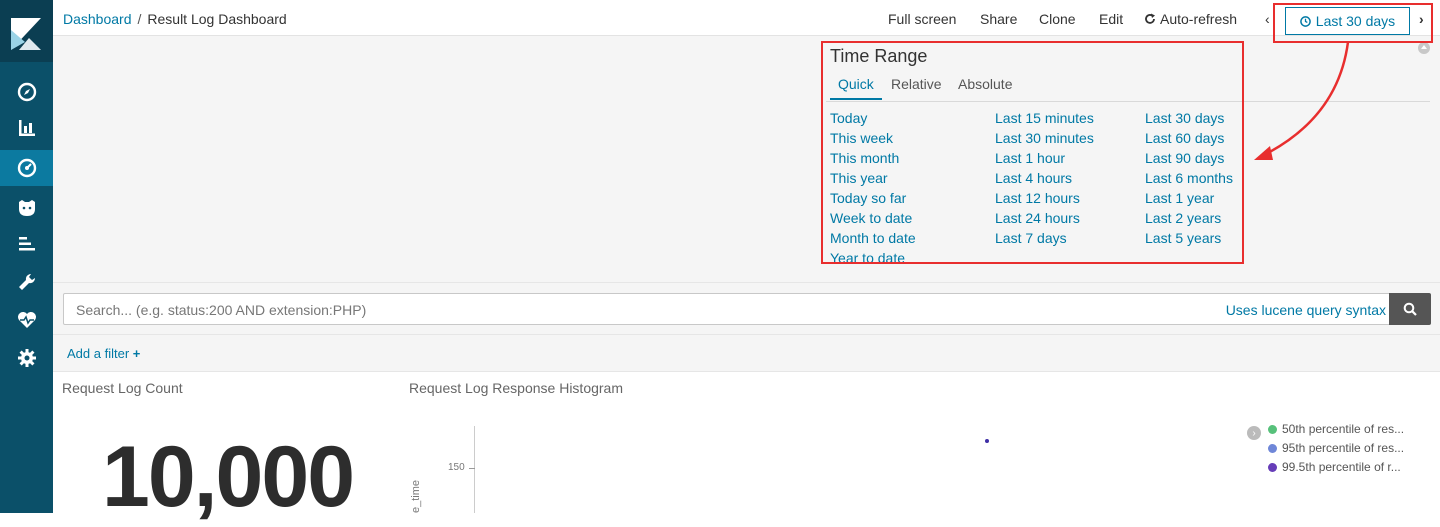 Image resolution: width=1440 pixels, height=527 pixels. I want to click on time-prev-button: ‹, so click(1267, 19).